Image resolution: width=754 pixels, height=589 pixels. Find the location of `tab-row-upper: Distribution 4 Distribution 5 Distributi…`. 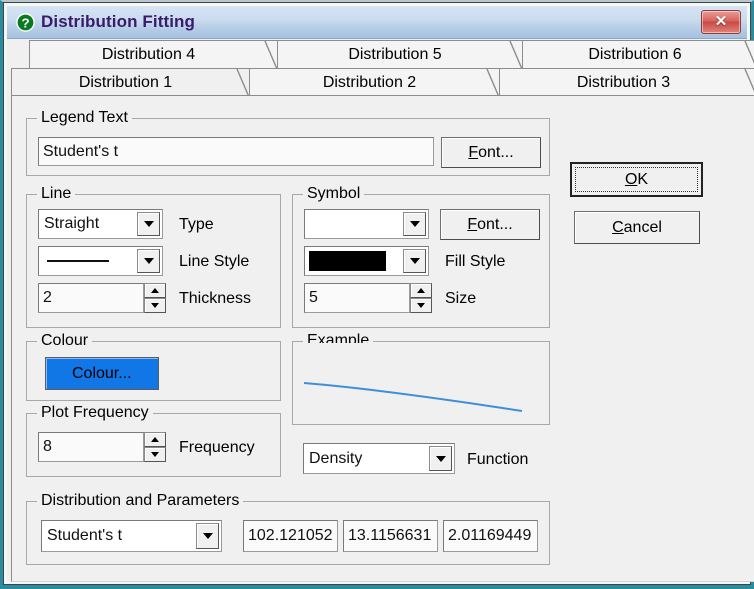

tab-row-upper: Distribution 4 Distribution 5 Distributi… is located at coordinates (382, 54).